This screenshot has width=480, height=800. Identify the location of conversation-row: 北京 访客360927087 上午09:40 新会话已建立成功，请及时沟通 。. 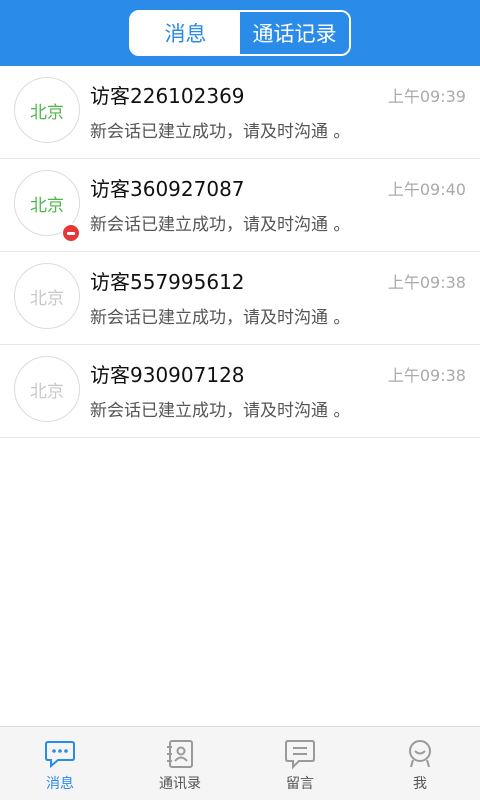
(240, 205).